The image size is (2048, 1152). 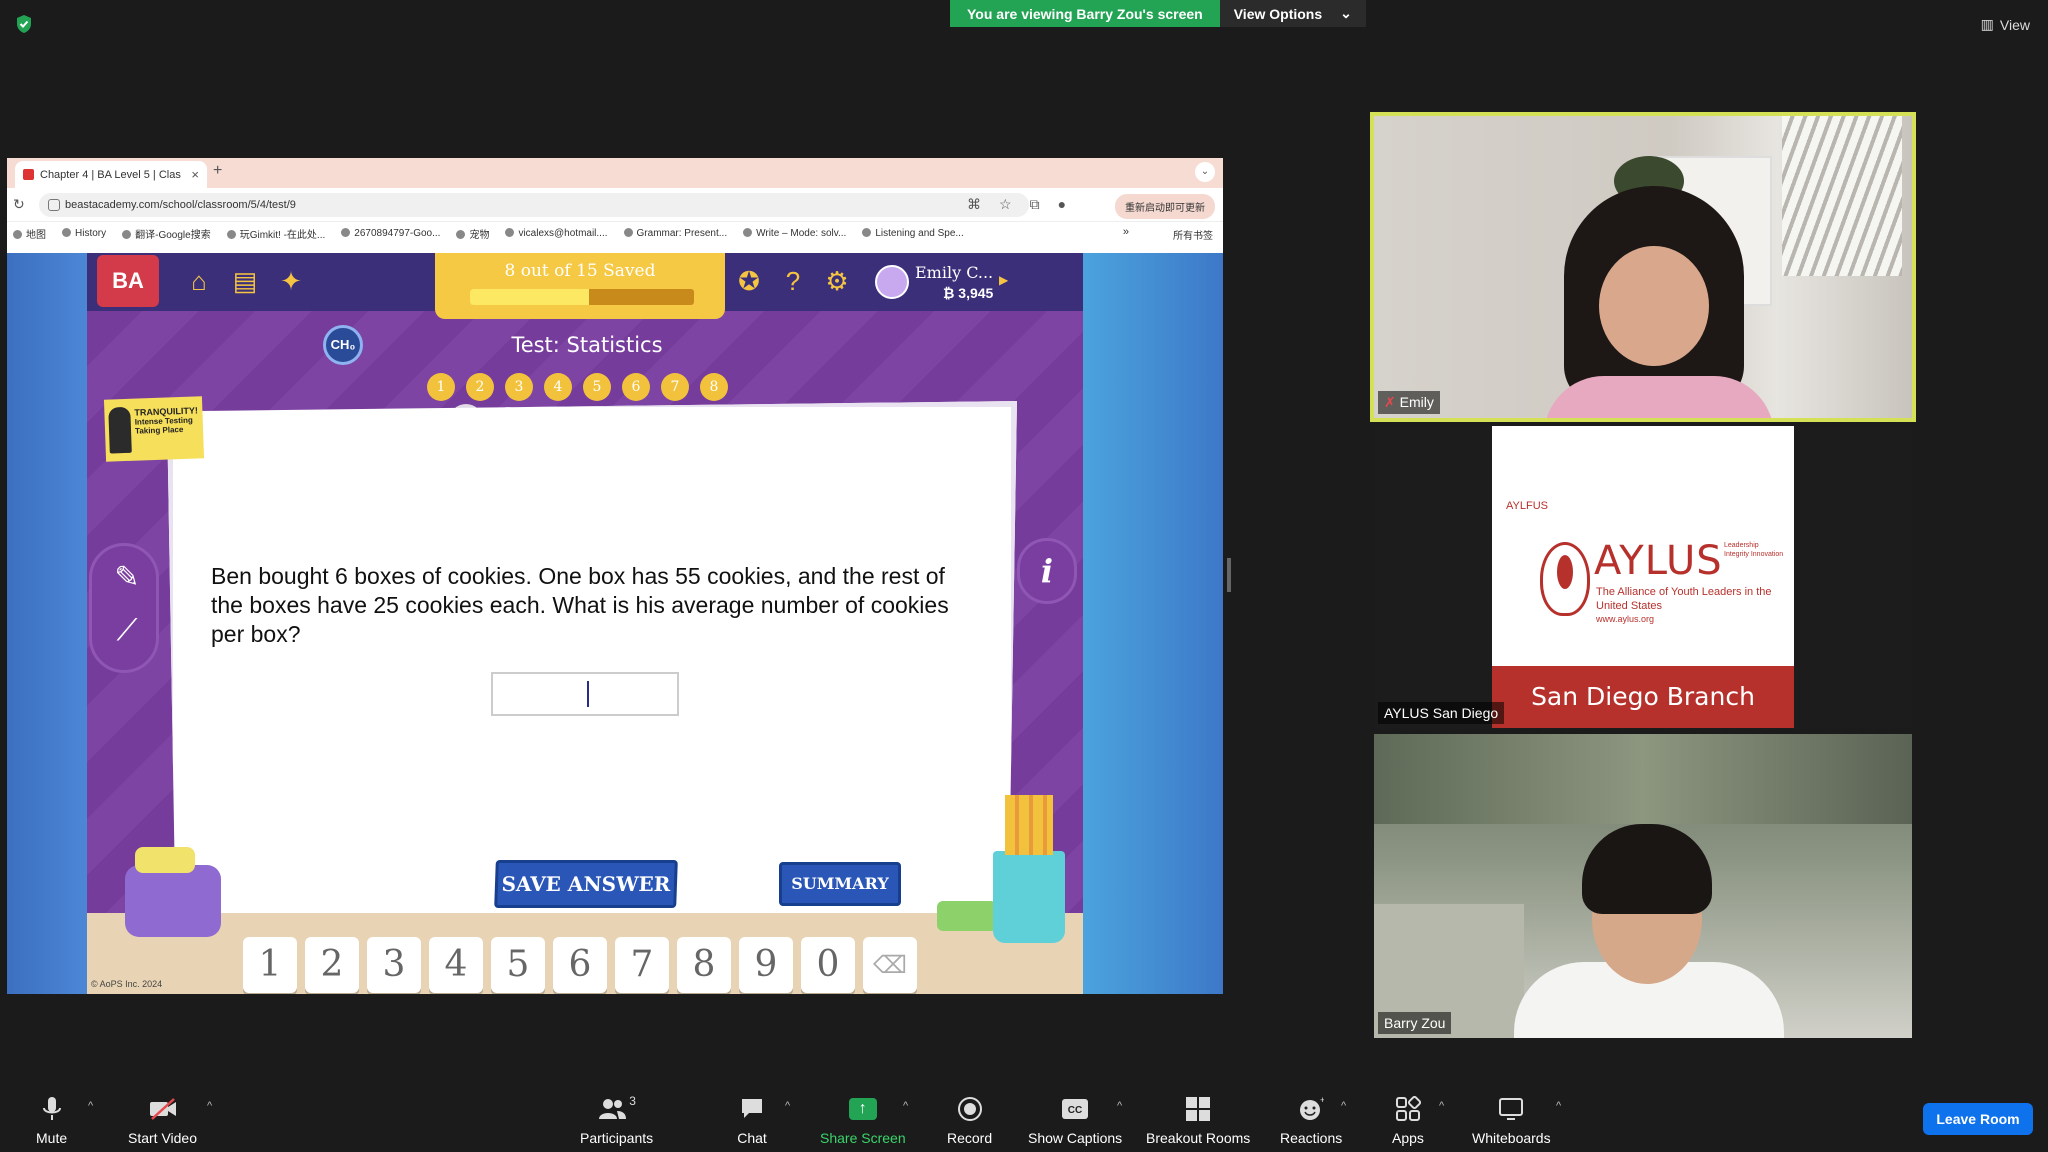 I want to click on svg-text: CC, so click(x=1075, y=1110).